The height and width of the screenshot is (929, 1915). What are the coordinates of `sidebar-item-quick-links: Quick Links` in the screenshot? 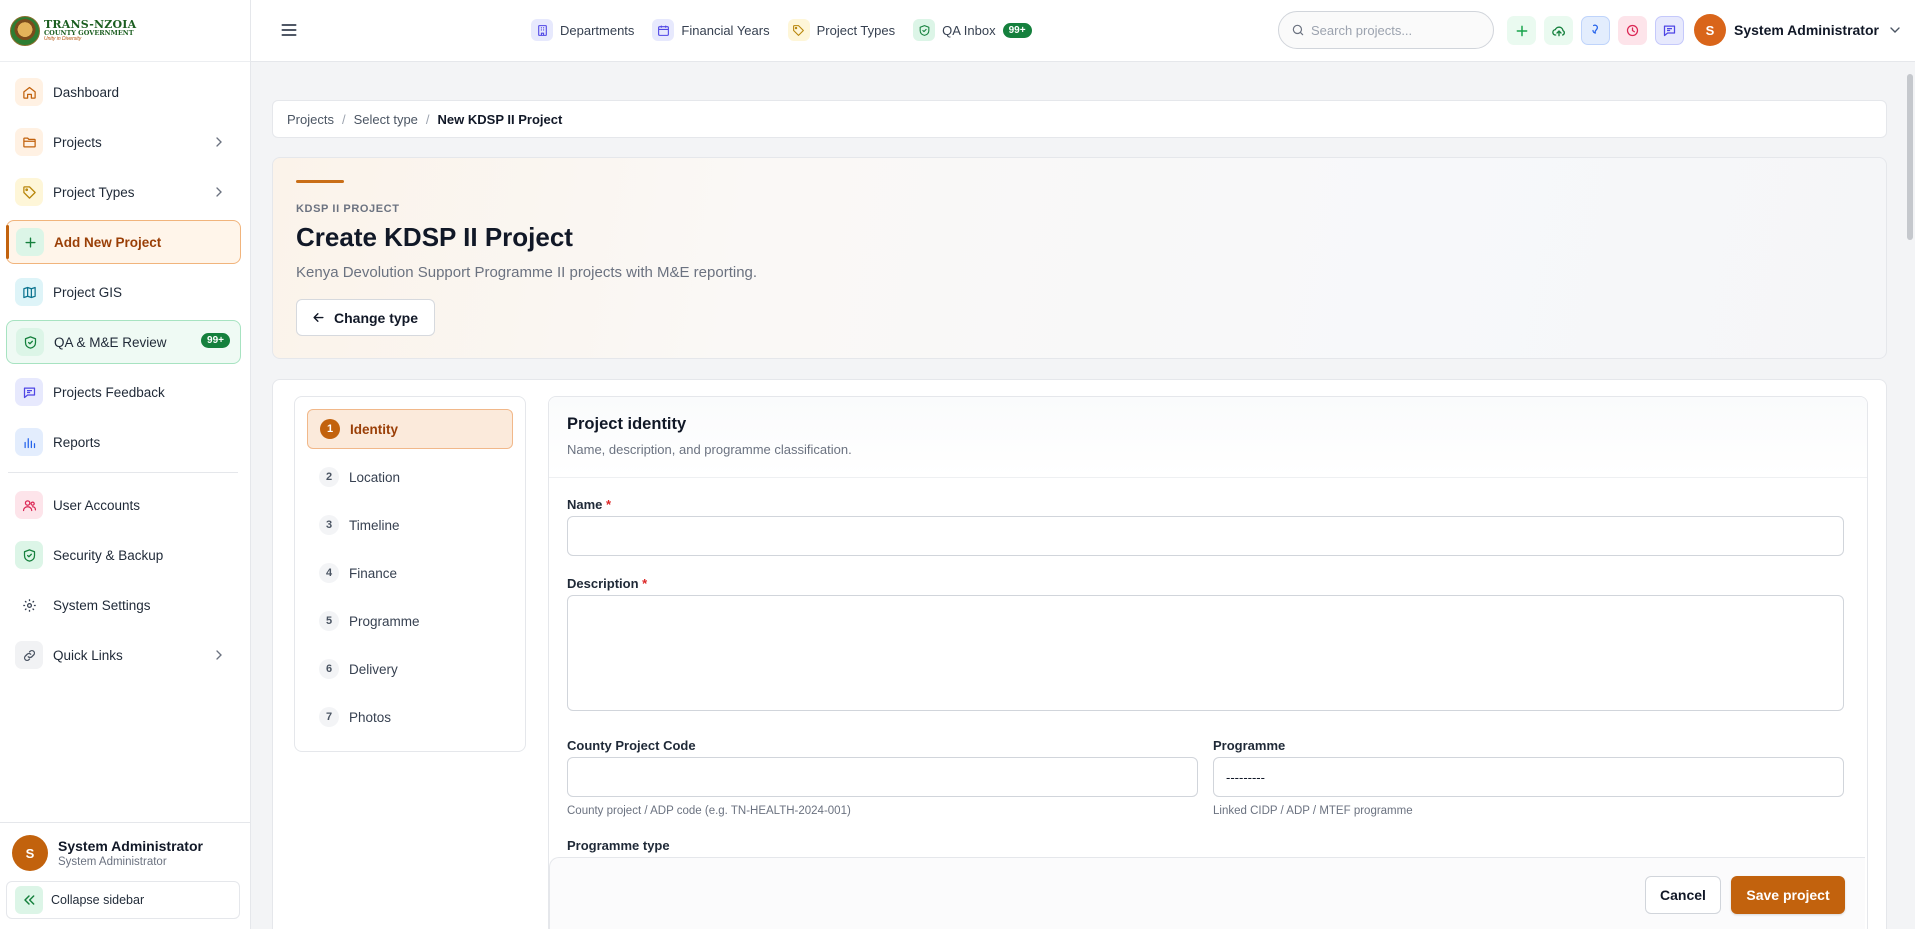 It's located at (123, 655).